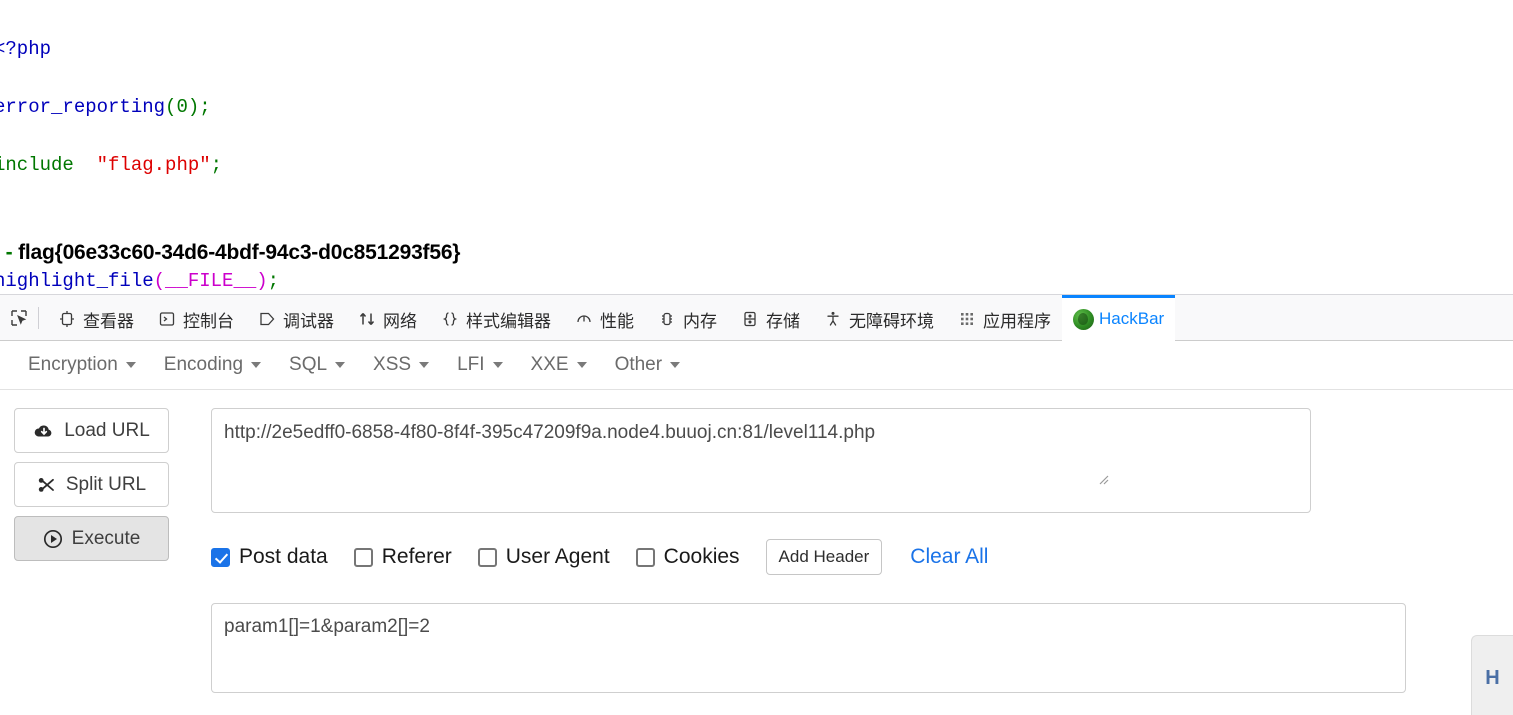  I want to click on menu-xxe: XXE, so click(559, 365).